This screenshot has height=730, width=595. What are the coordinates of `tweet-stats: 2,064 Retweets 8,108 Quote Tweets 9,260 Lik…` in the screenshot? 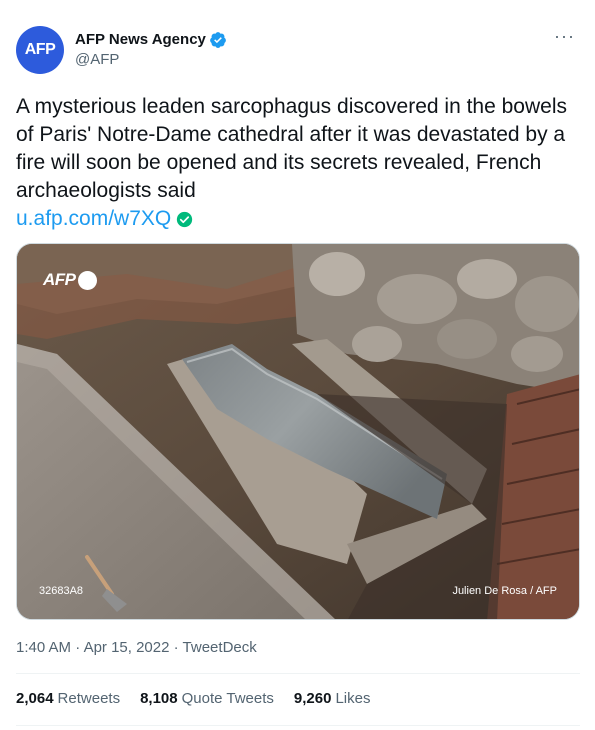 It's located at (203, 699).